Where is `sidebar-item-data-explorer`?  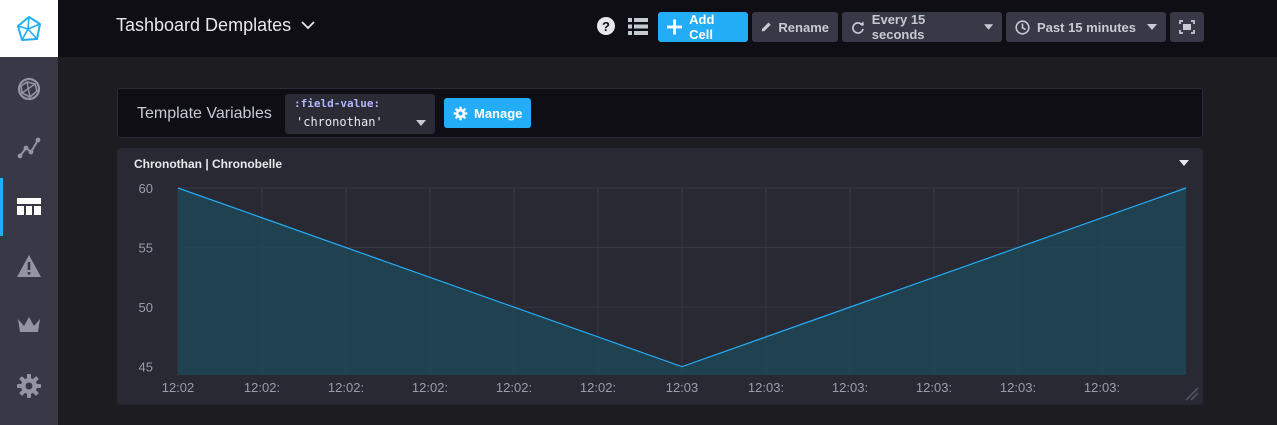 sidebar-item-data-explorer is located at coordinates (29, 148).